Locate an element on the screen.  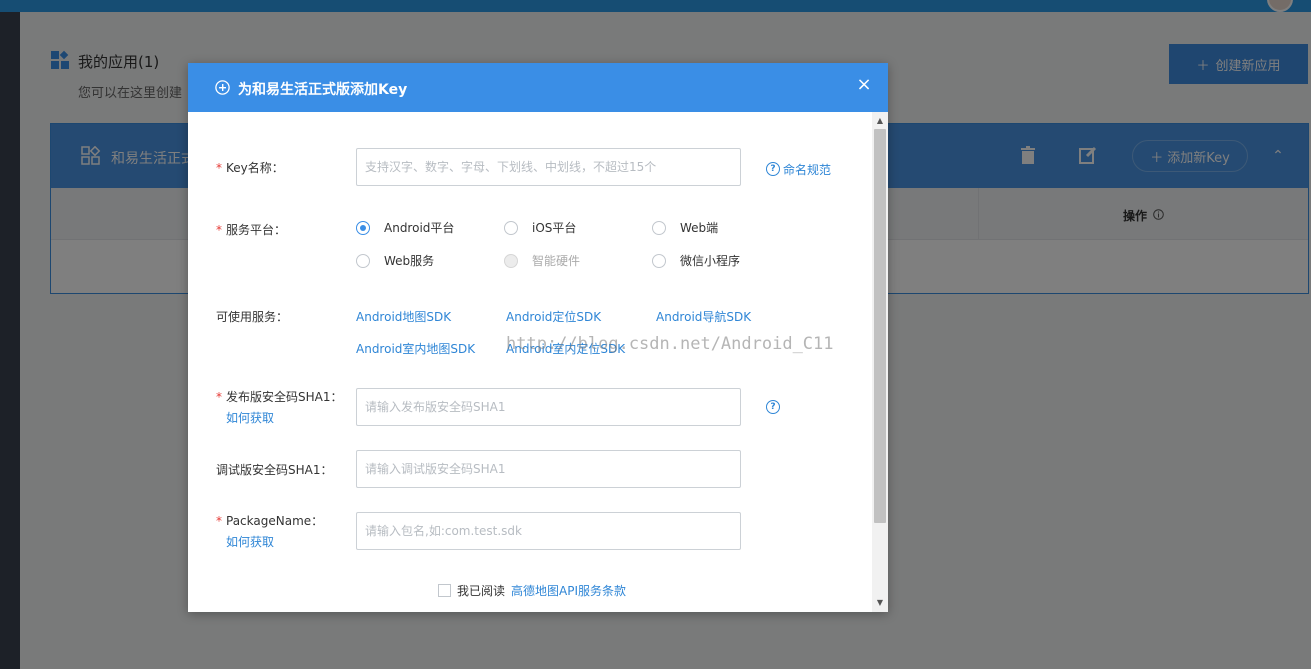
debug-sha1-label: 调试版安全码SHA1： is located at coordinates (274, 470).